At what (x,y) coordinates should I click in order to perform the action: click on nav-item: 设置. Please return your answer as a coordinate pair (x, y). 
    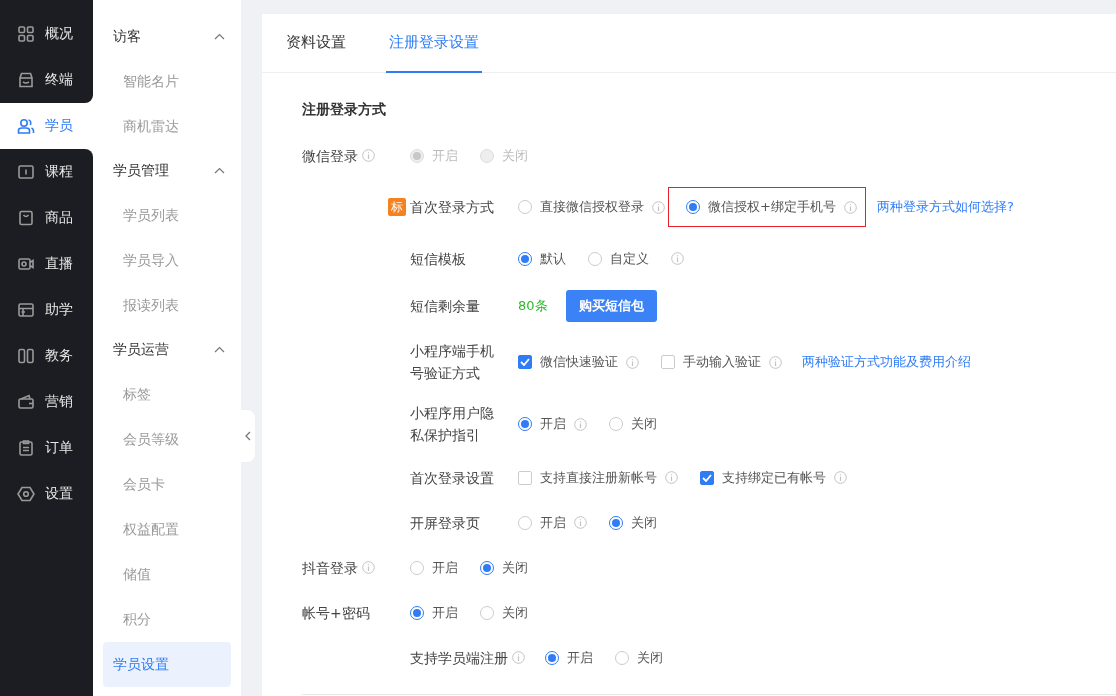
    Looking at the image, I should click on (46, 494).